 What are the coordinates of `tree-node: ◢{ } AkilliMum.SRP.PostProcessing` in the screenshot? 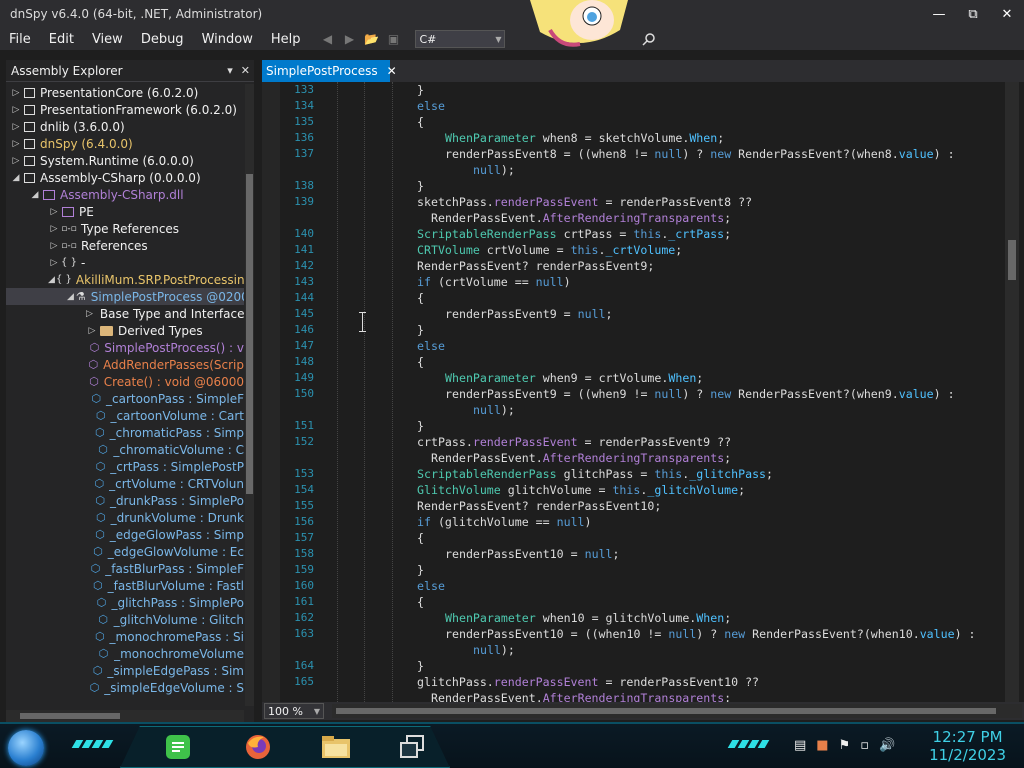 It's located at (125, 279).